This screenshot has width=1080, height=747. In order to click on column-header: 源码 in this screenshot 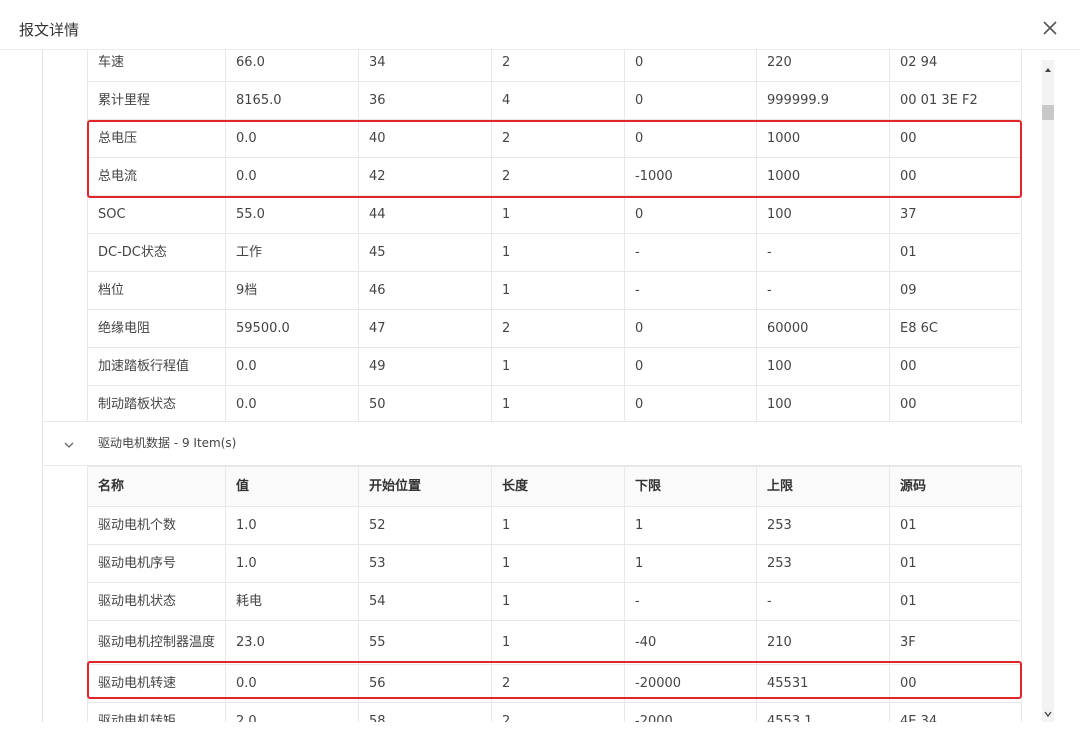, I will do `click(955, 486)`.